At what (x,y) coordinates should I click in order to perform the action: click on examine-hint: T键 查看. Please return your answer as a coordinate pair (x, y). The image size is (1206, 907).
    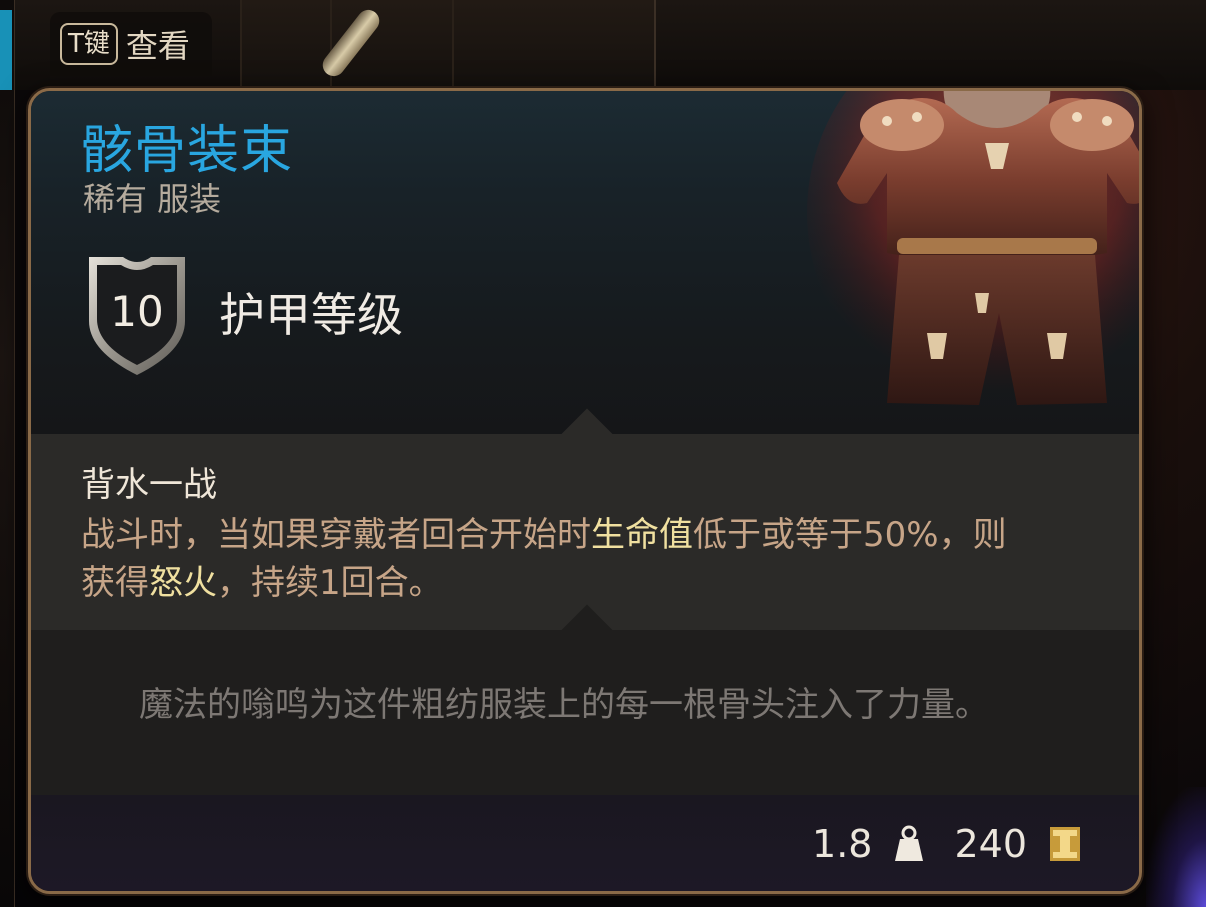
    Looking at the image, I should click on (131, 44).